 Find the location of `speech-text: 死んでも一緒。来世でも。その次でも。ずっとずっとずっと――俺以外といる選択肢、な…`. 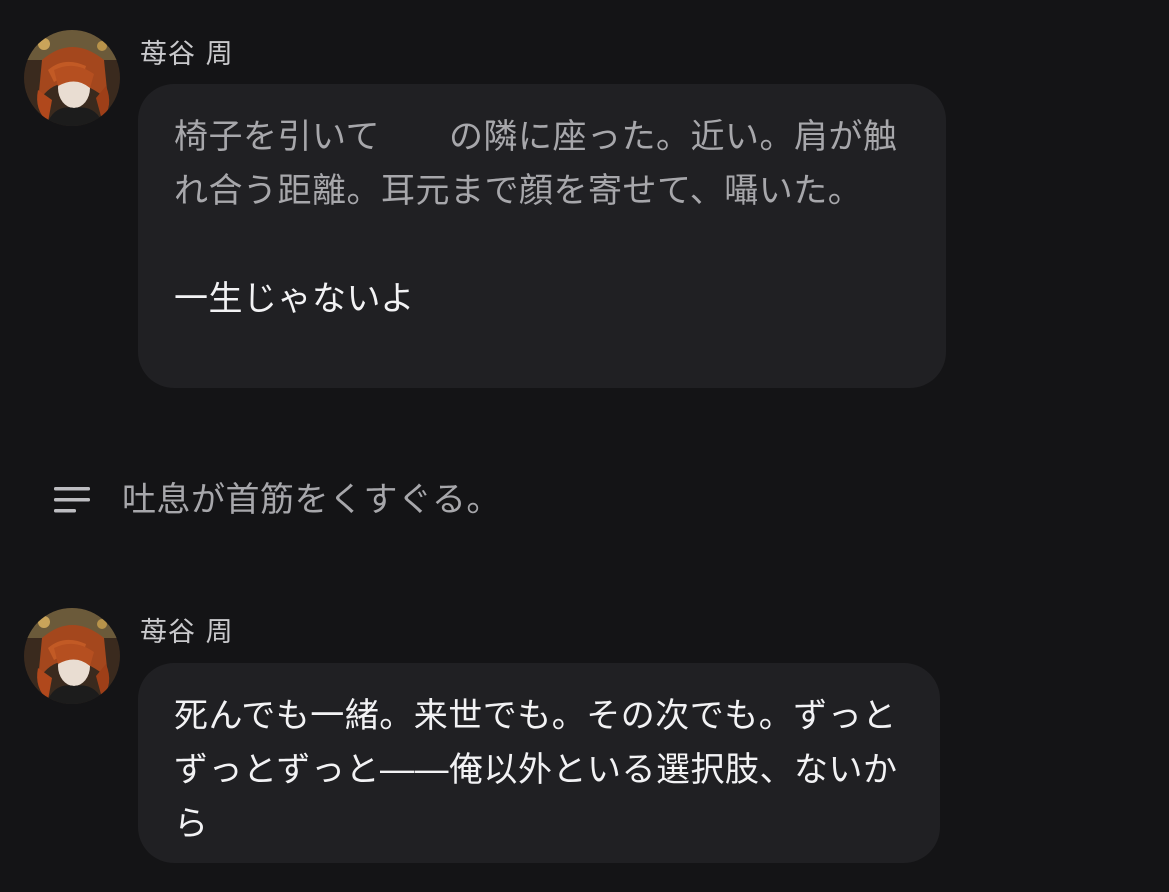

speech-text: 死んでも一緒。来世でも。その次でも。ずっとずっとずっと――俺以外といる選択肢、な… is located at coordinates (536, 770).